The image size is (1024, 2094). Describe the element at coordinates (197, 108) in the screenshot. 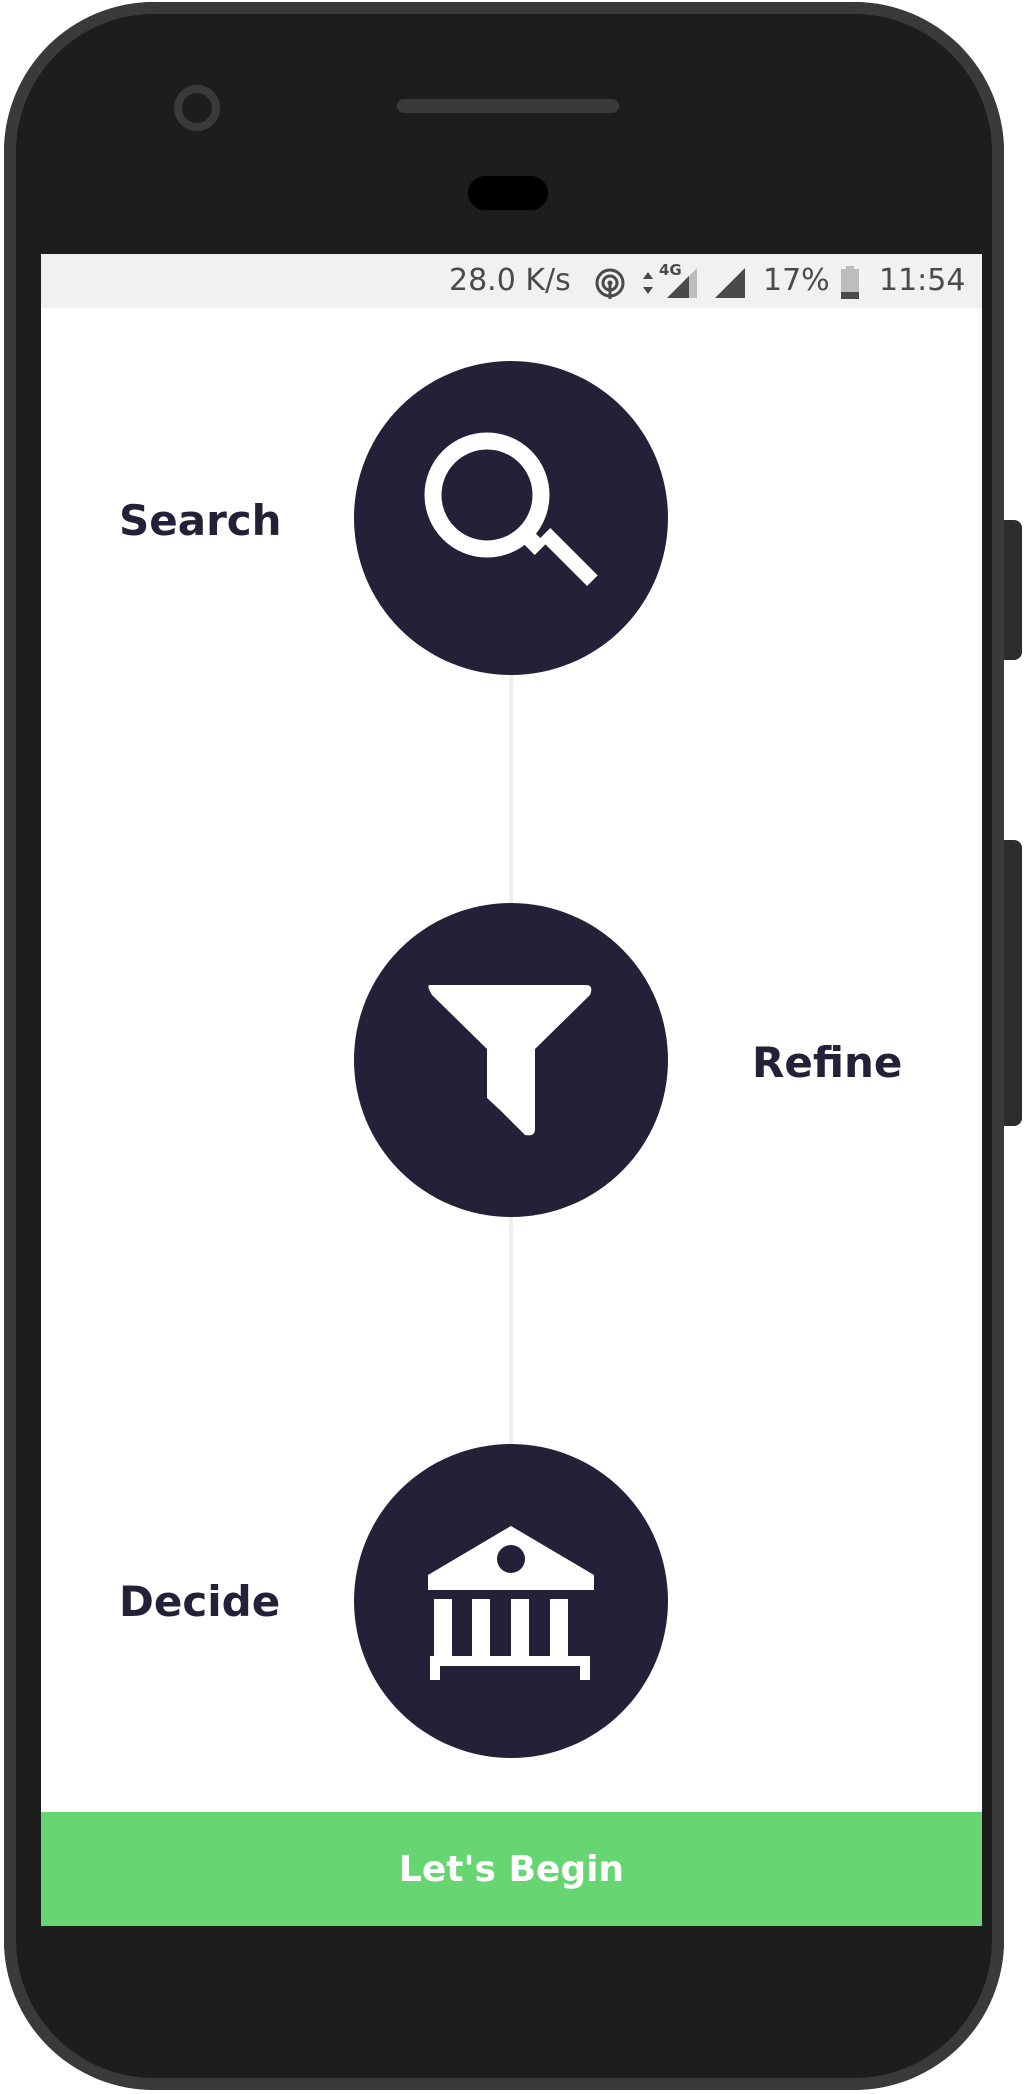

I see `front-camera` at that location.